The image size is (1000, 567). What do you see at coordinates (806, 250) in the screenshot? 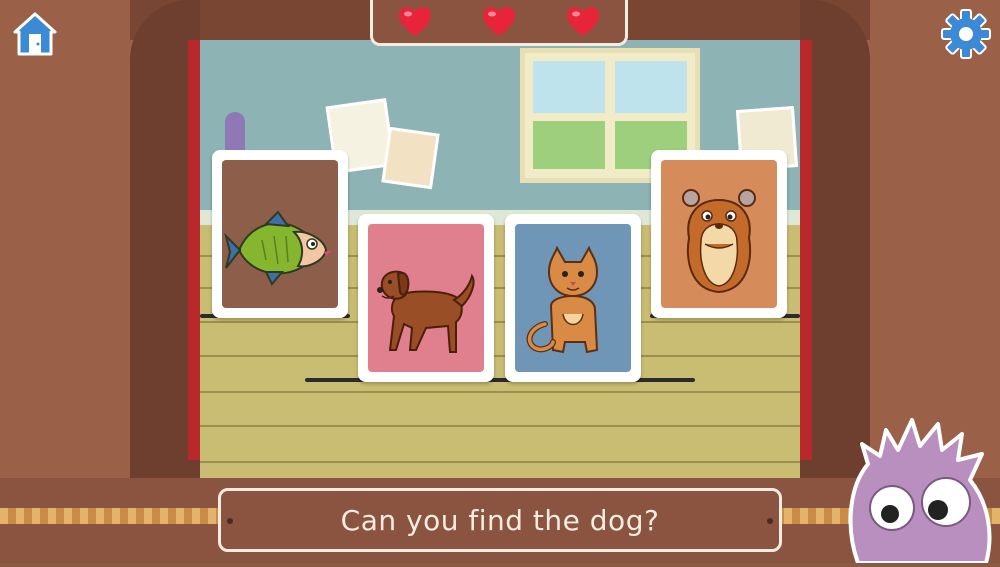
I see `curtain-right` at bounding box center [806, 250].